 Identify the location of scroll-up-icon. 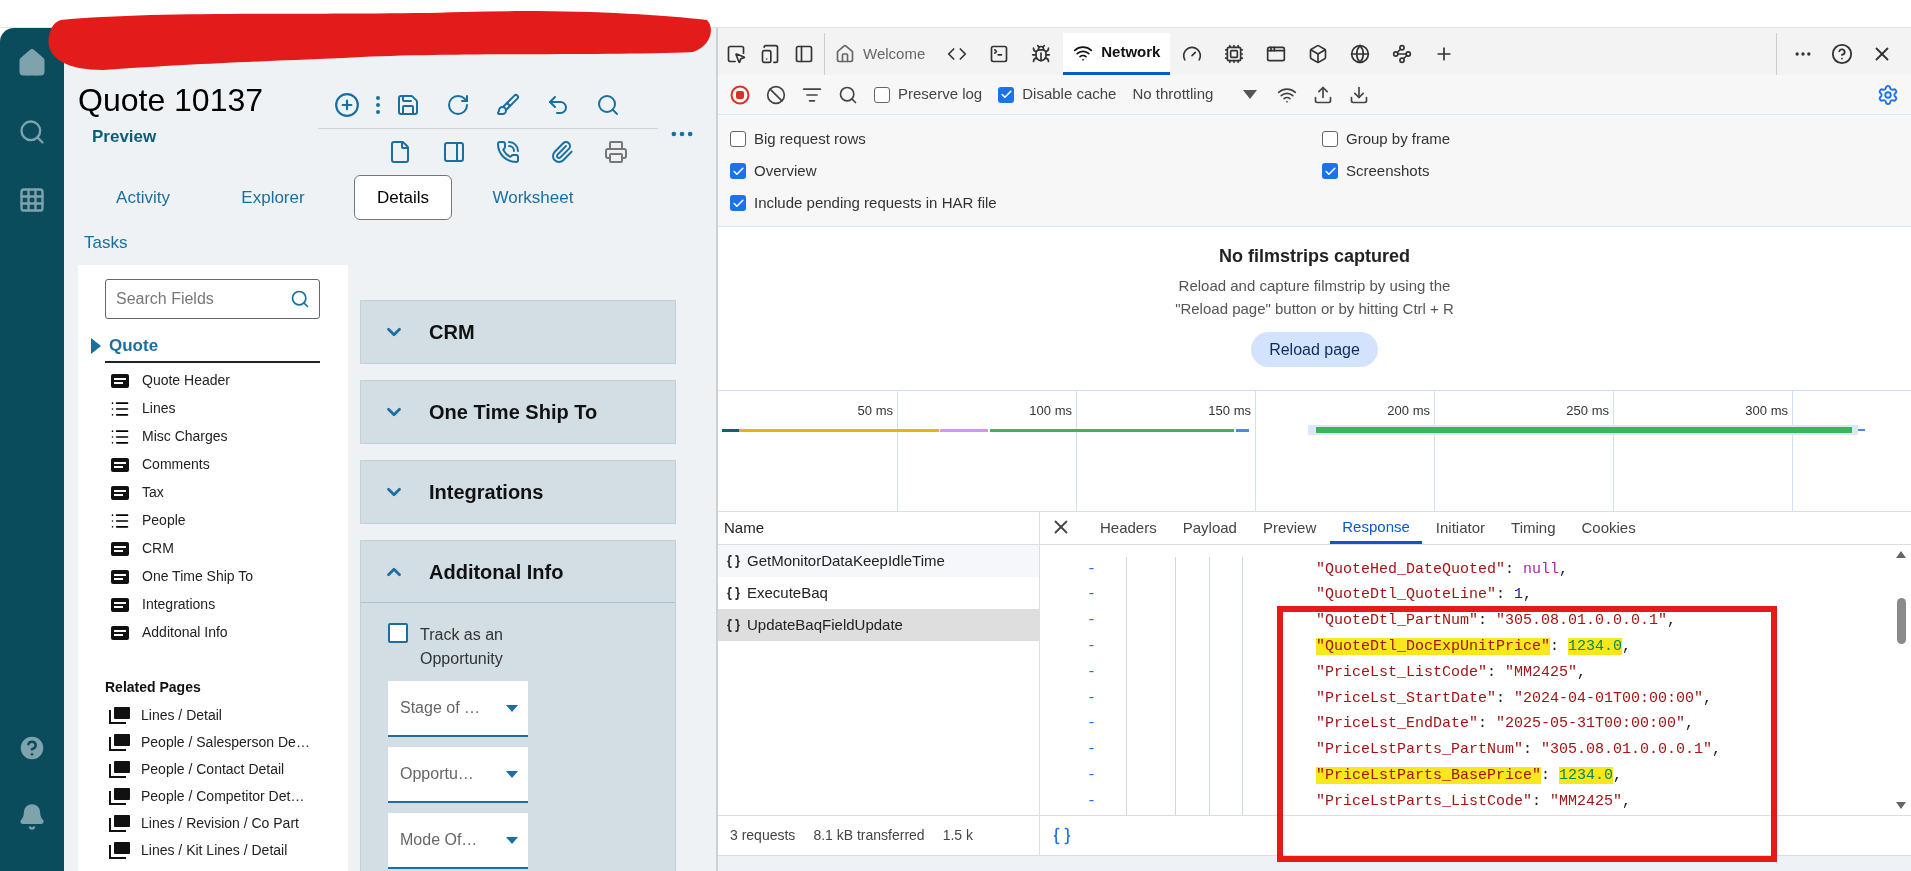
(1901, 554).